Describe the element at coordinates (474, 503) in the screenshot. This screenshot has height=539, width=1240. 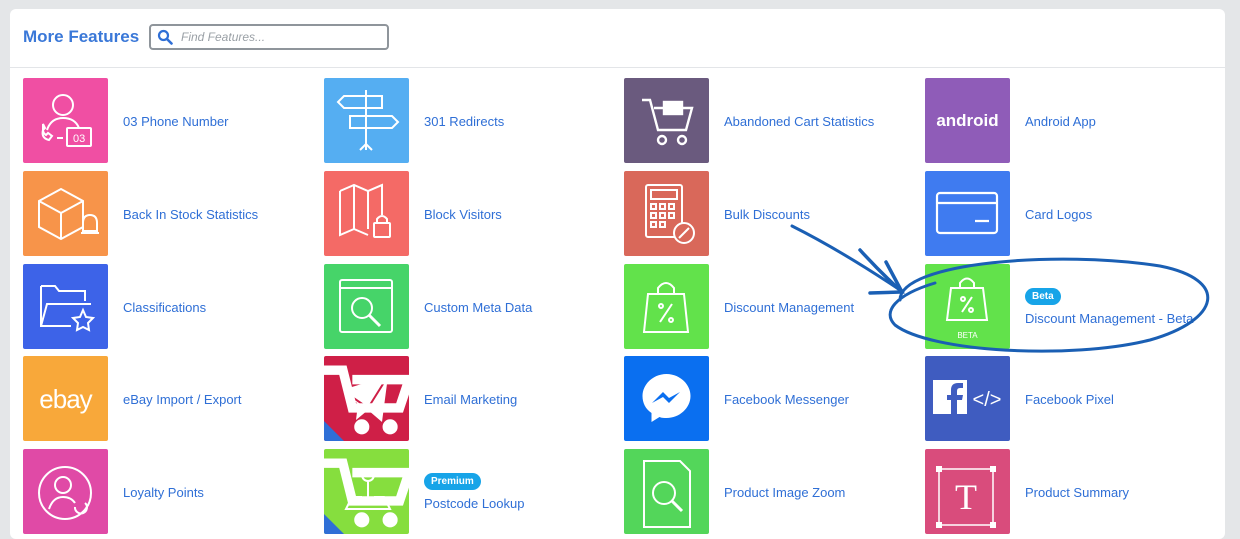
I see `feature-label: Postcode Lookup` at that location.